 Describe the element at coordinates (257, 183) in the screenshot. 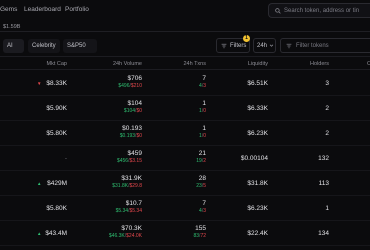

I see `liquidity-cell: $31.8K` at that location.